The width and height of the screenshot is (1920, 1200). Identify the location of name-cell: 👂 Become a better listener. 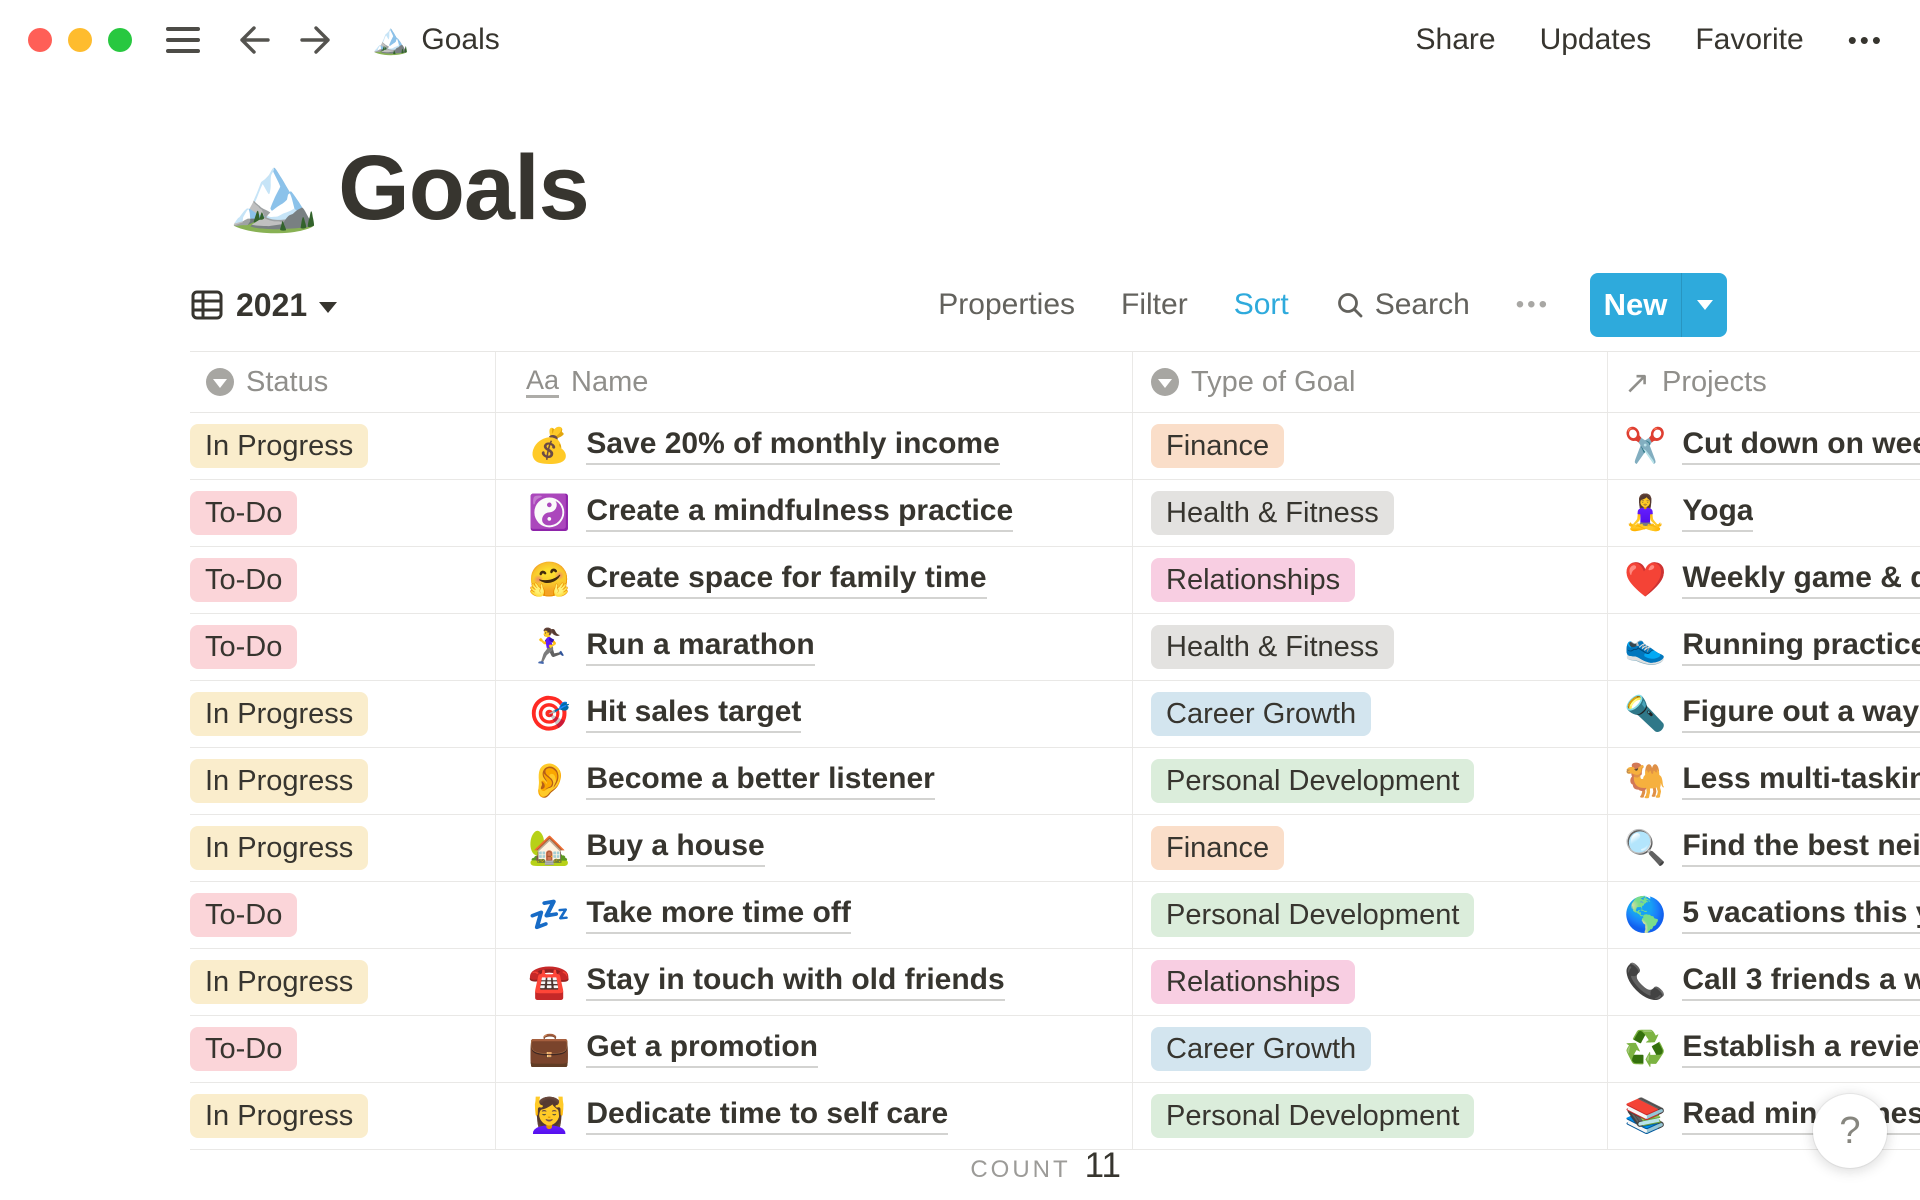
(814, 781).